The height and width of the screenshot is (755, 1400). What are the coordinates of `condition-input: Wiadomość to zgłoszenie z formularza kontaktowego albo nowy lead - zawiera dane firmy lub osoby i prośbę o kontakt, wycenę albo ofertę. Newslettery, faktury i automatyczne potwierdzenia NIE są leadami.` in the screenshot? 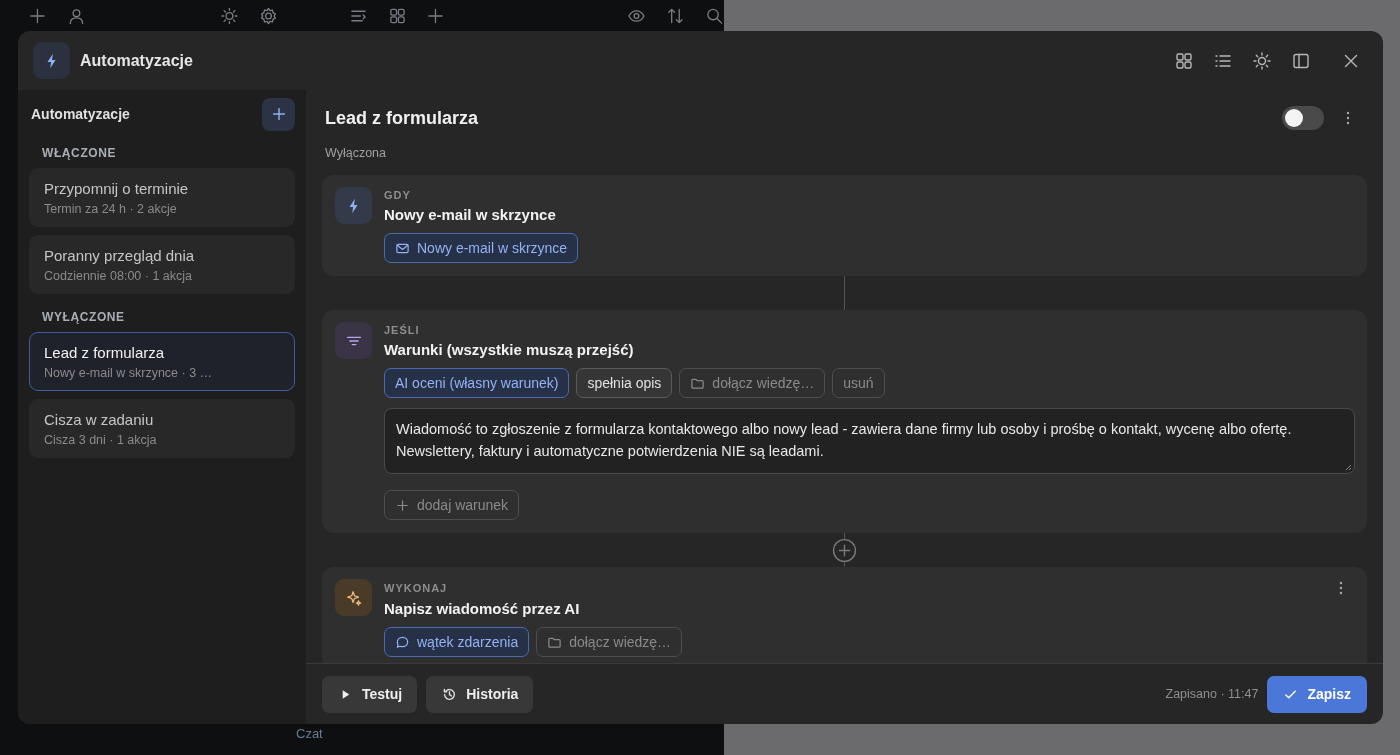 It's located at (869, 441).